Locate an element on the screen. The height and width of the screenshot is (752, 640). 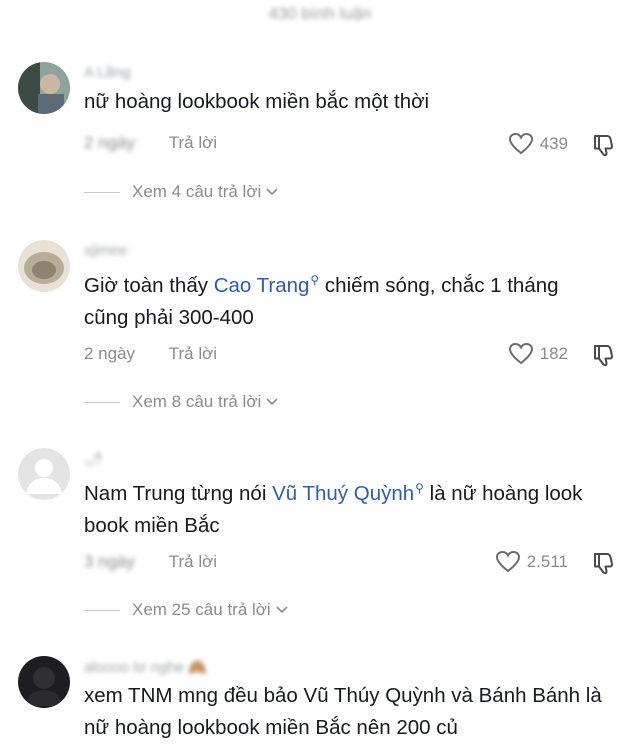
like-button: 2.511 is located at coordinates (531, 562).